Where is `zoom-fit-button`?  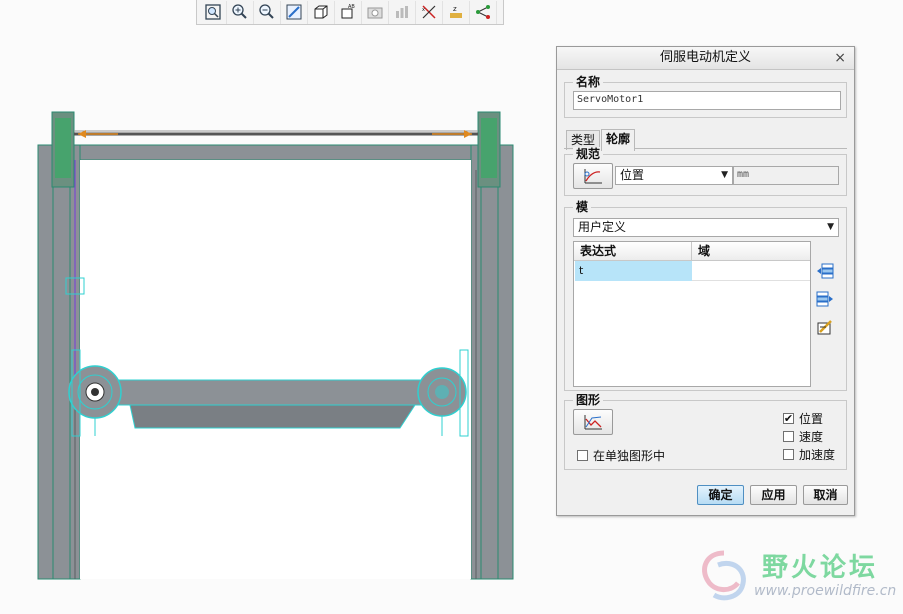 zoom-fit-button is located at coordinates (213, 12).